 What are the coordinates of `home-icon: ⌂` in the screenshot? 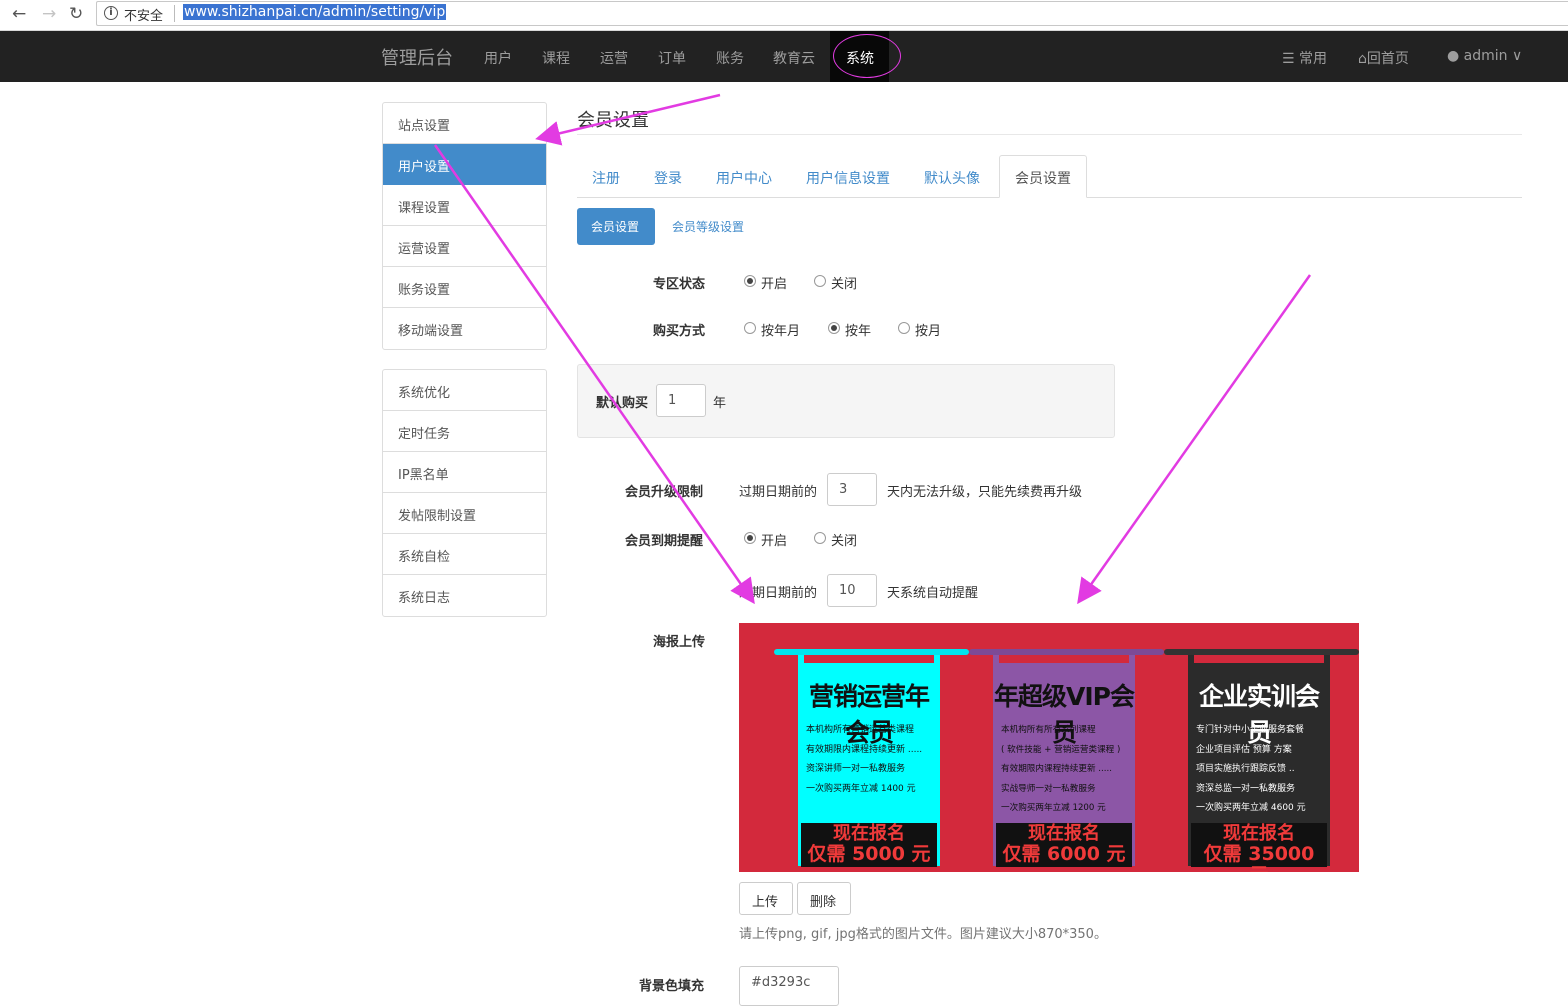 It's located at (1362, 59).